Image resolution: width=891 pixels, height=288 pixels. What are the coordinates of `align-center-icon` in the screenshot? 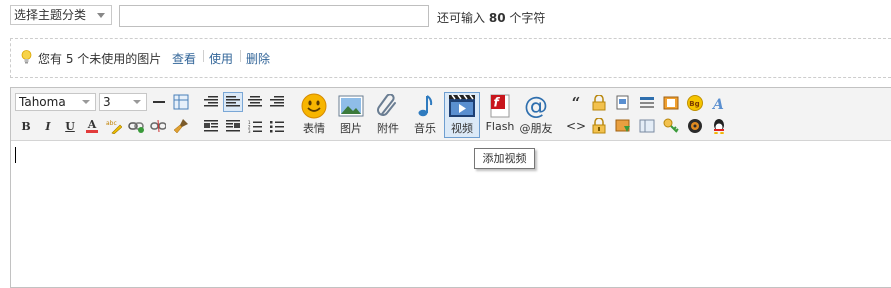 It's located at (255, 101).